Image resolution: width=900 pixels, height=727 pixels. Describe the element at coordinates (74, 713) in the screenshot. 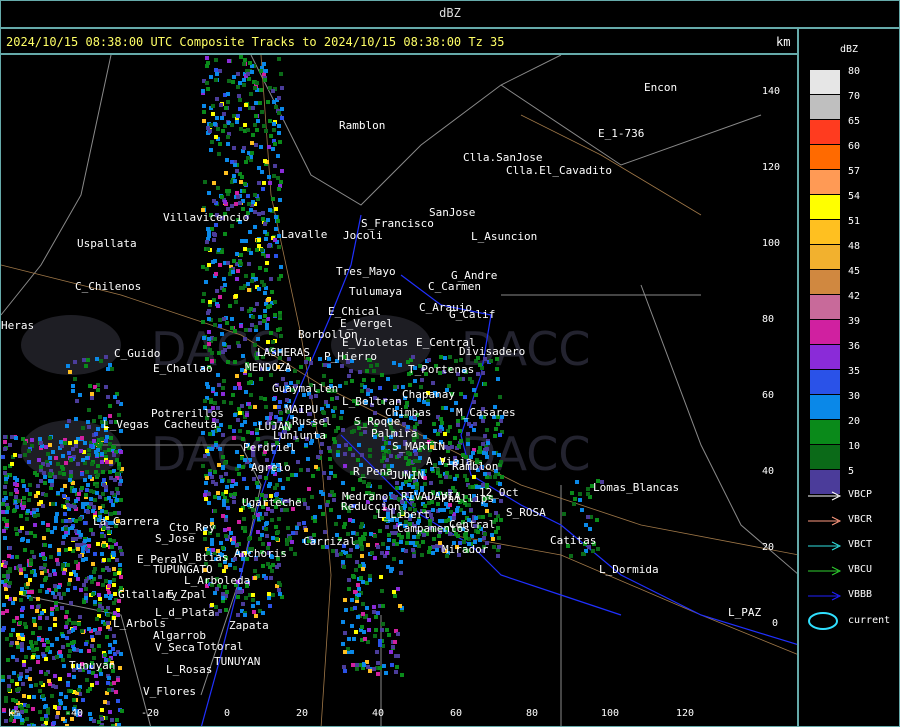

I see `x-tick-label: -40` at that location.